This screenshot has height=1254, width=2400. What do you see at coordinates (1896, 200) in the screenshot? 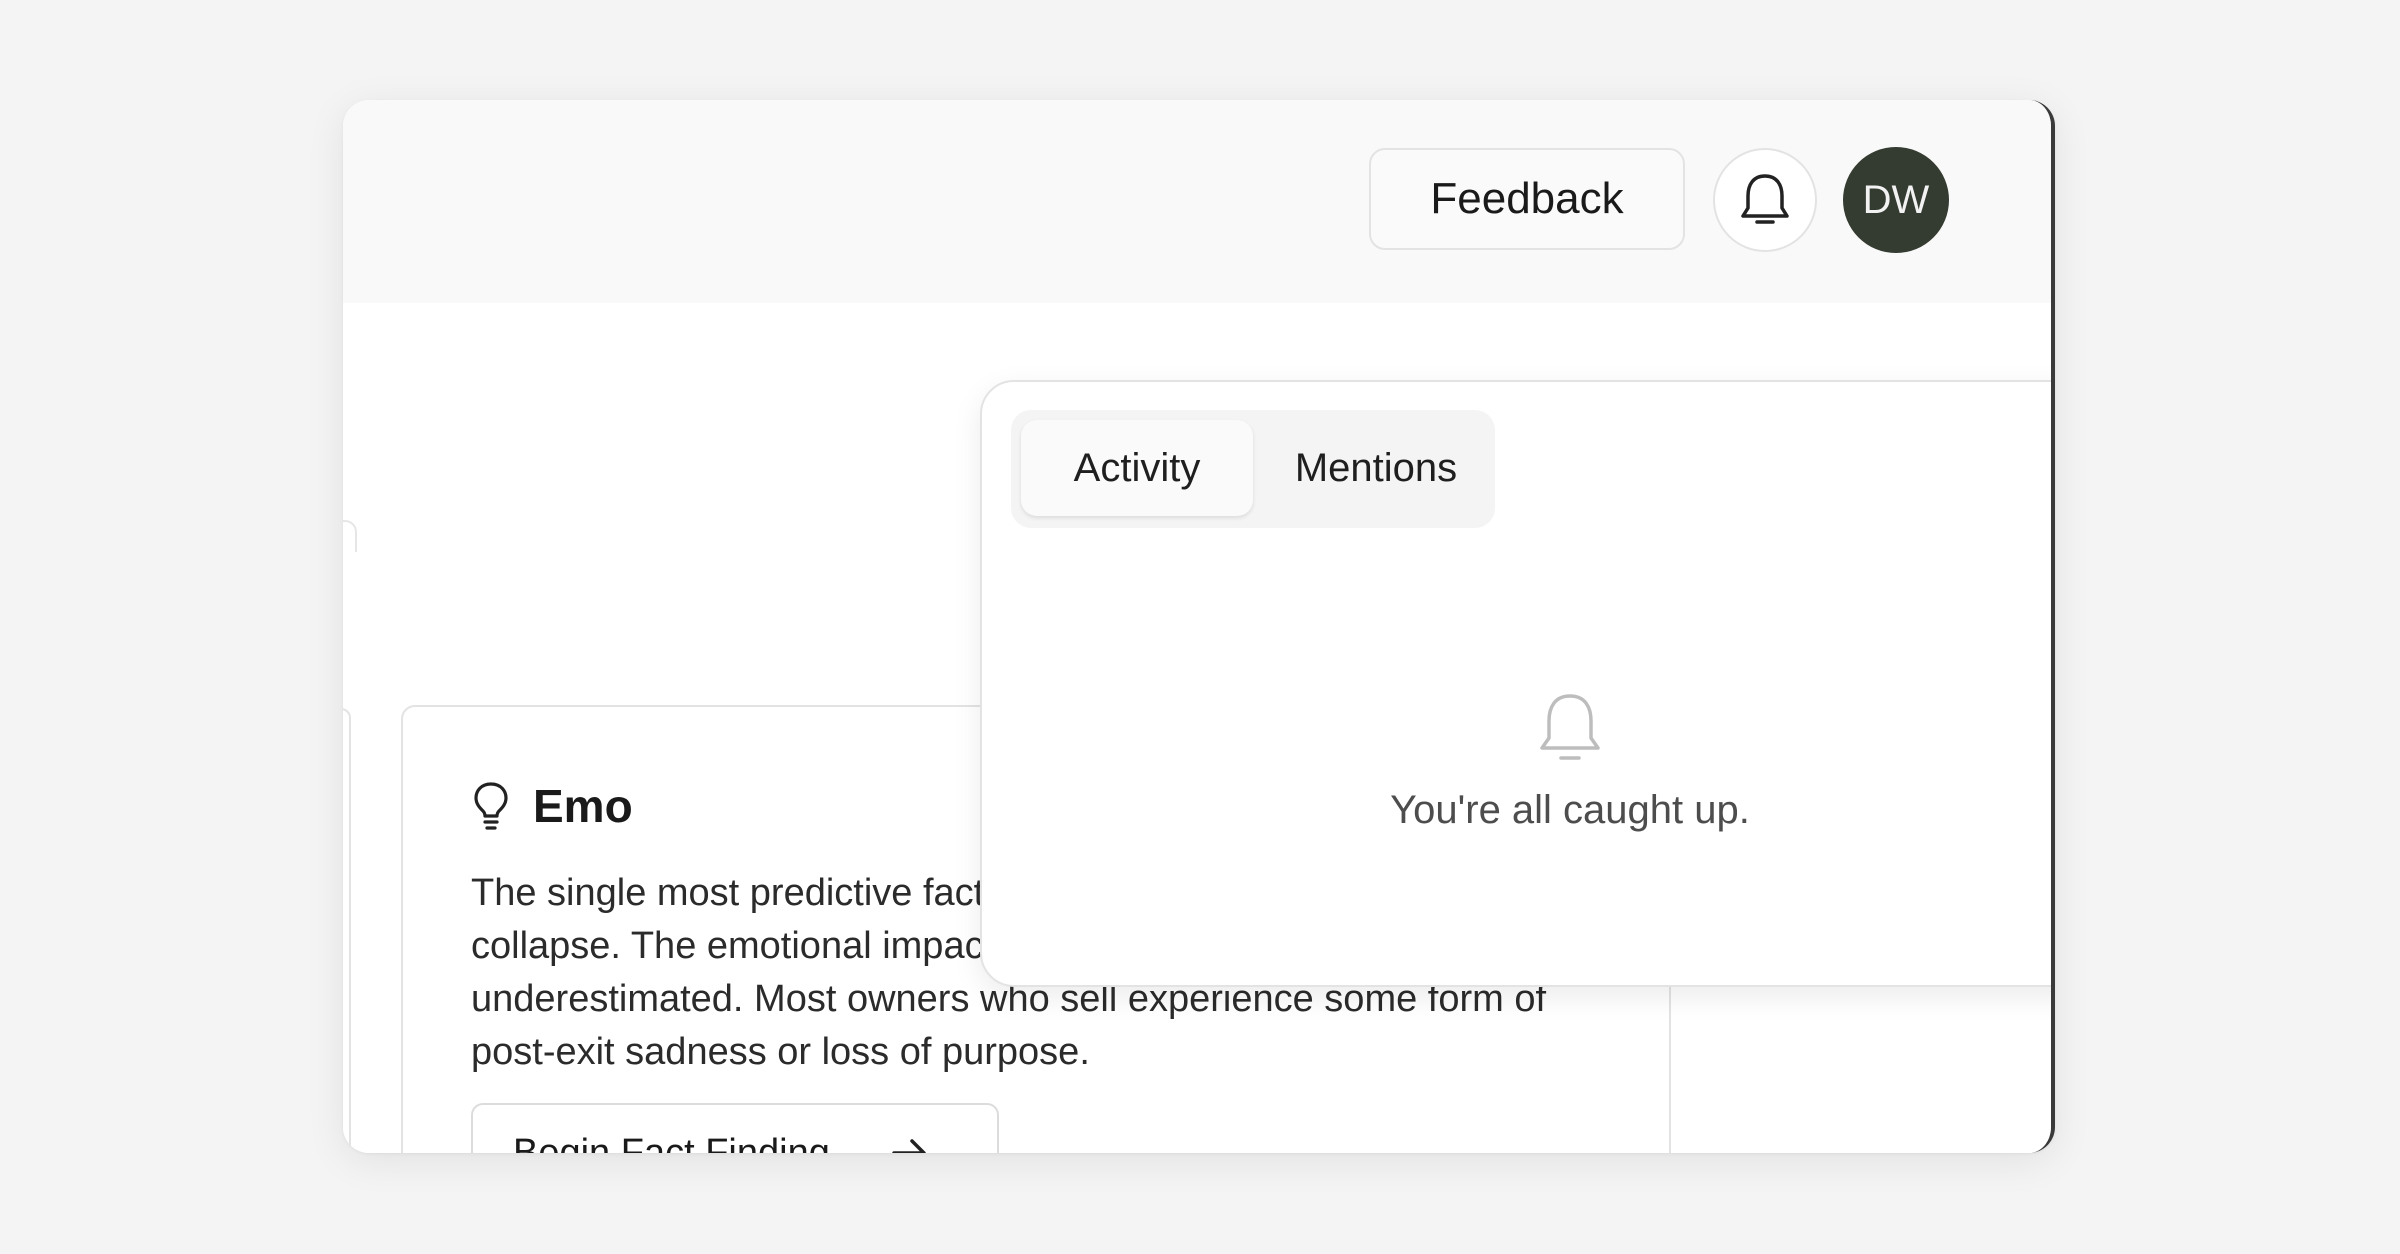
I see `user-avatar: DW` at bounding box center [1896, 200].